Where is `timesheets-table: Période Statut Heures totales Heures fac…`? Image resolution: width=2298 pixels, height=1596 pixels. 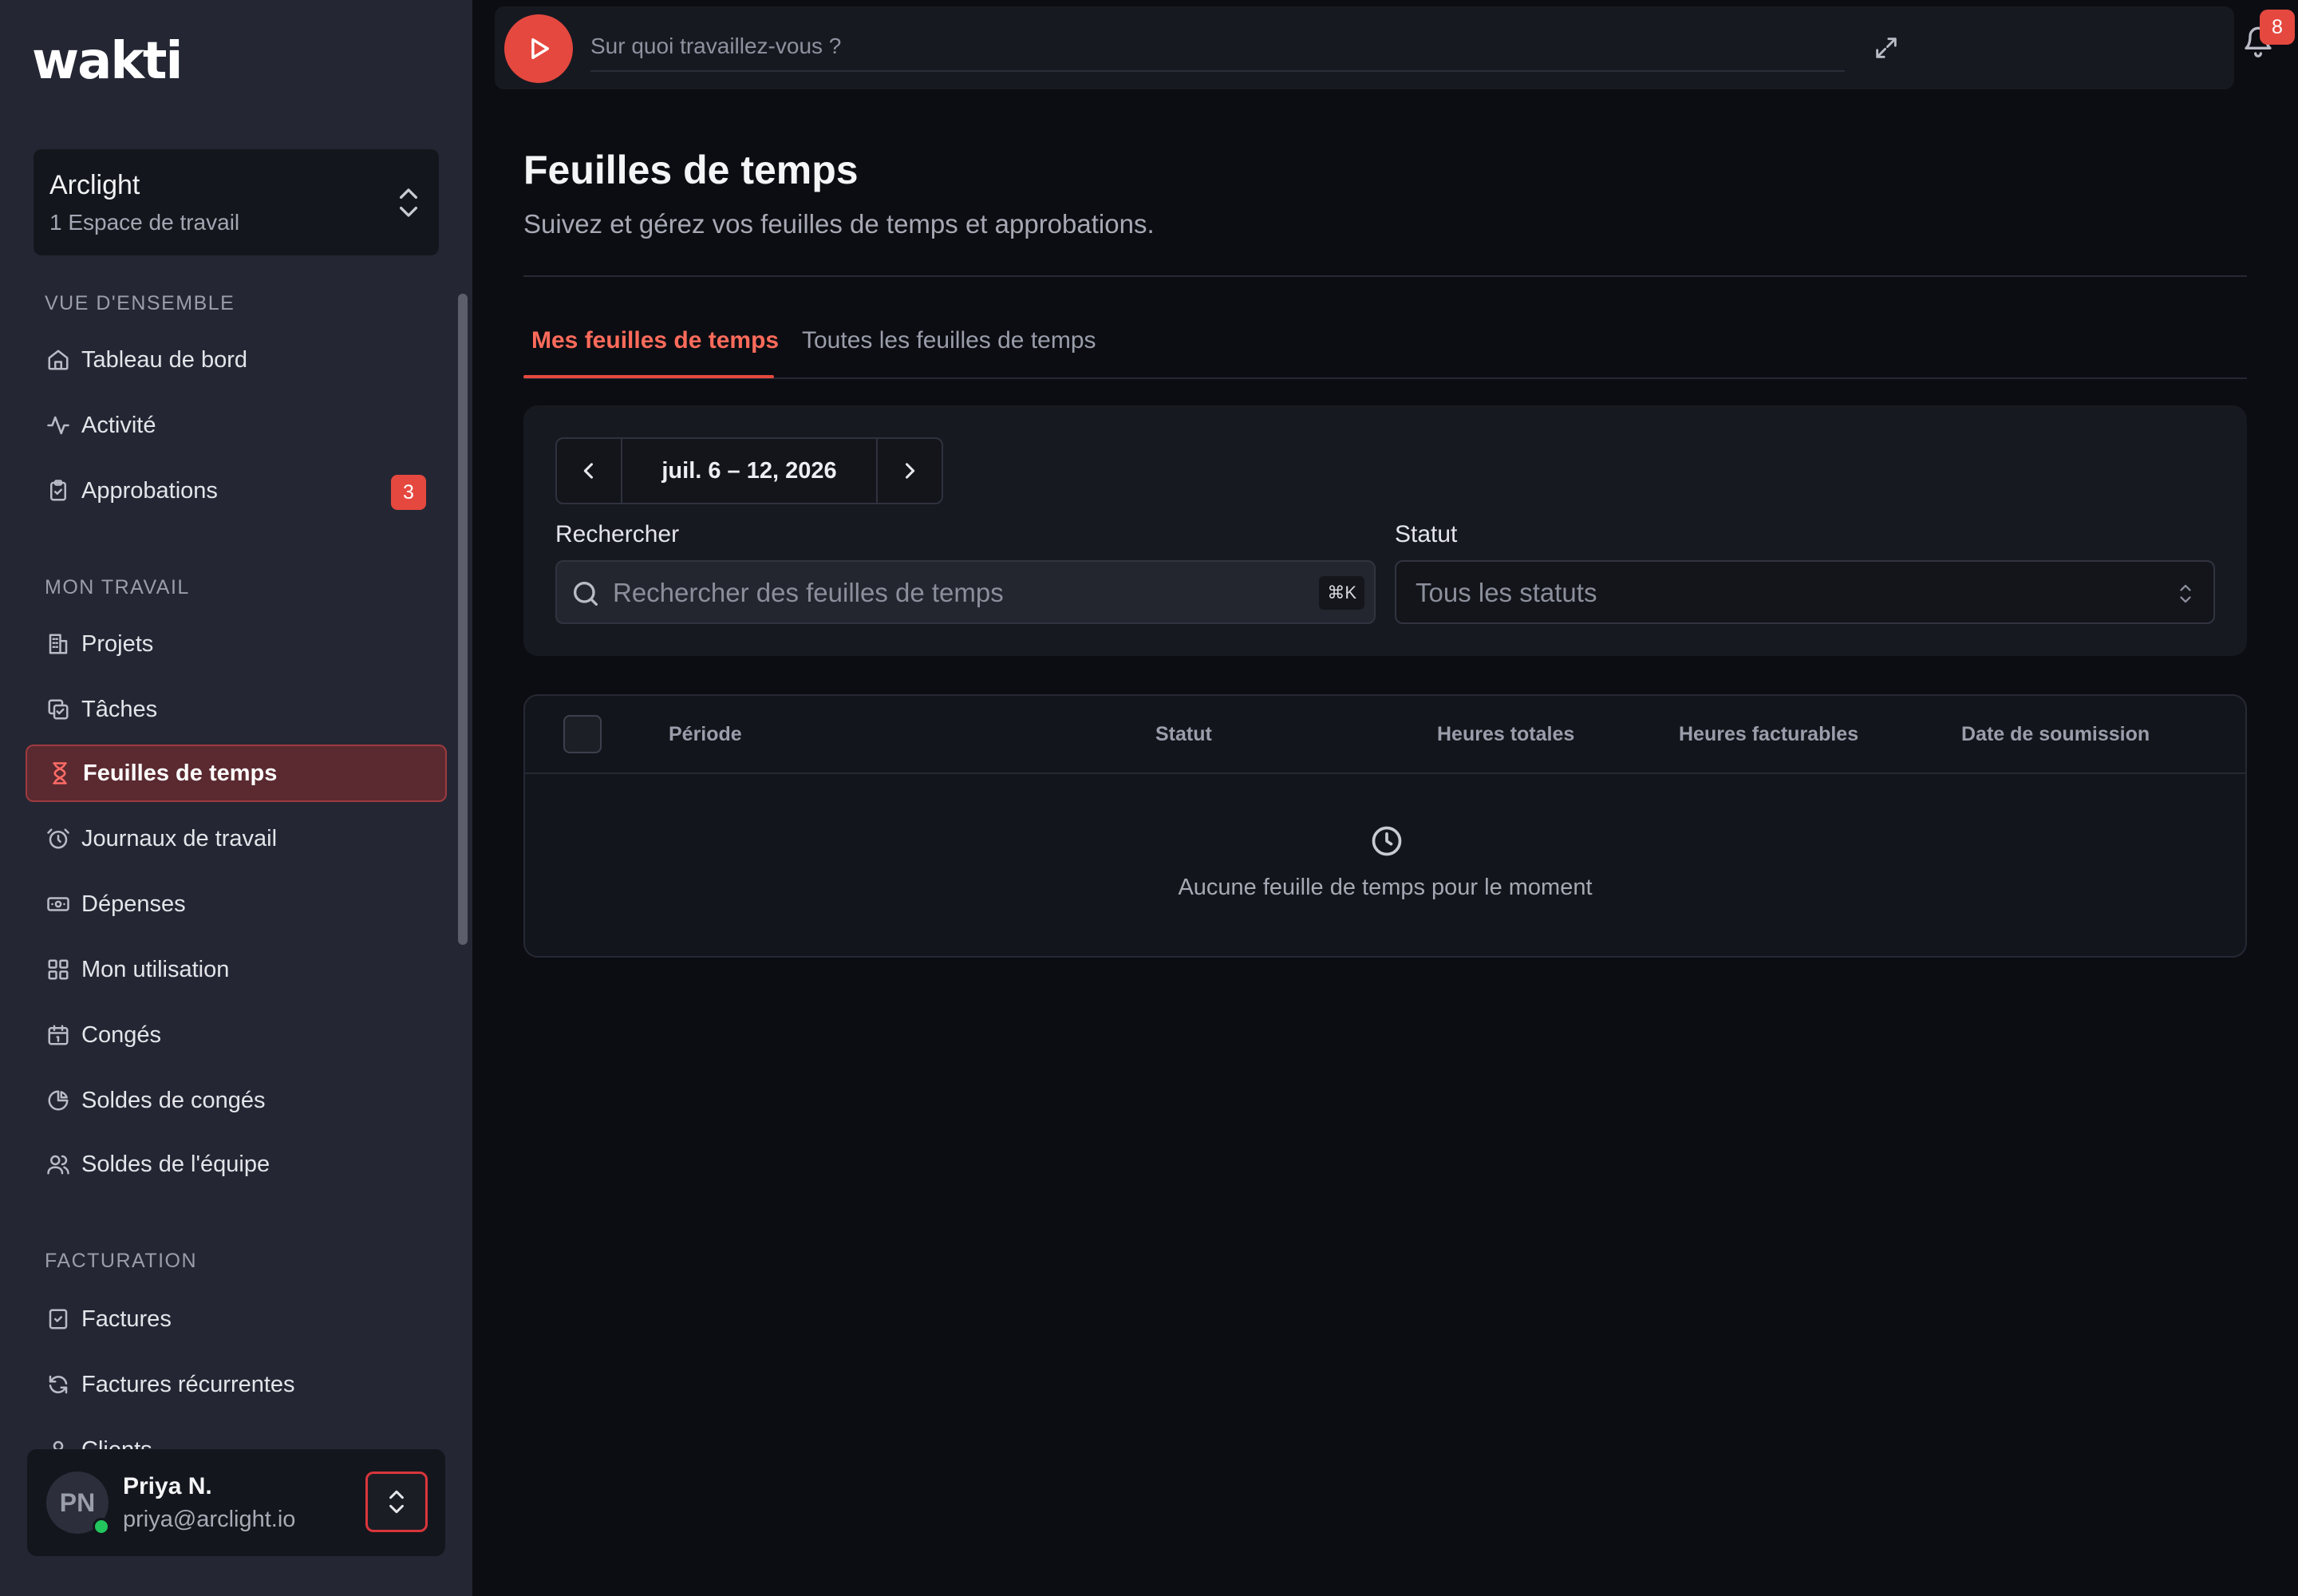 timesheets-table: Période Statut Heures totales Heures fac… is located at coordinates (1385, 826).